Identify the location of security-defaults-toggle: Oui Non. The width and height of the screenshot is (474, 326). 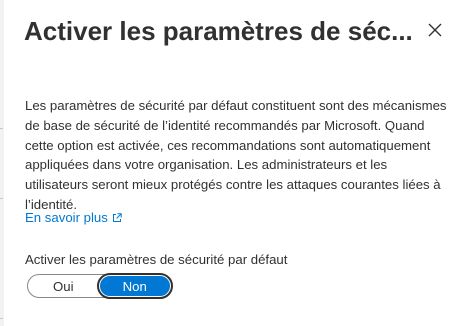
(100, 286).